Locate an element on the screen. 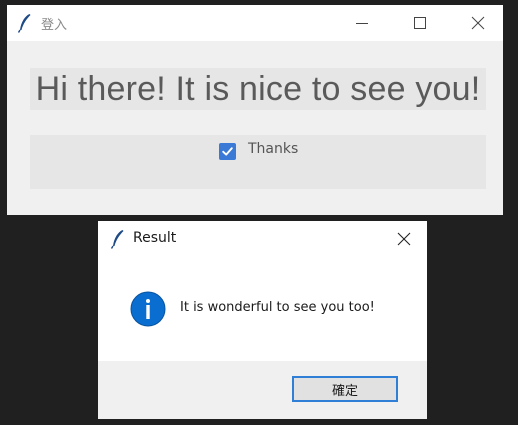 Image resolution: width=518 pixels, height=425 pixels. ok-button: 確定 is located at coordinates (345, 389).